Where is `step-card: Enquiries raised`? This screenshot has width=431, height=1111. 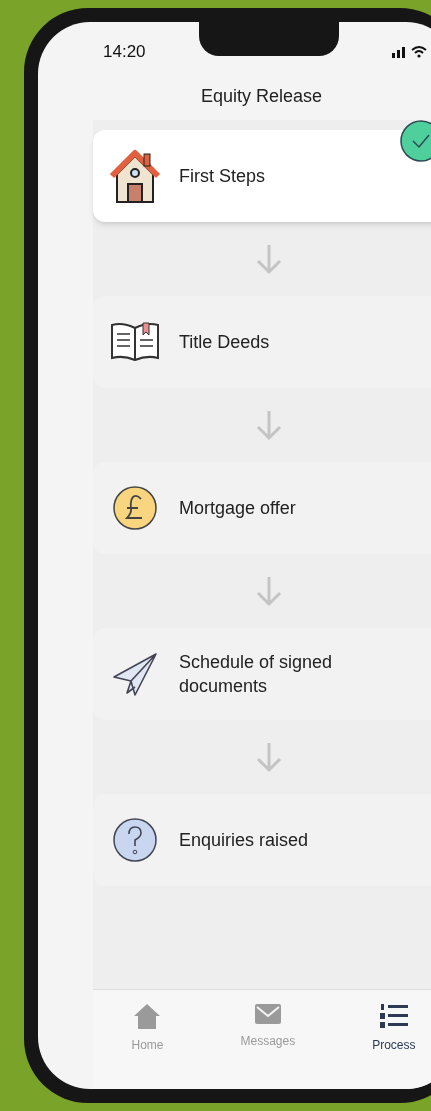 step-card: Enquiries raised is located at coordinates (262, 840).